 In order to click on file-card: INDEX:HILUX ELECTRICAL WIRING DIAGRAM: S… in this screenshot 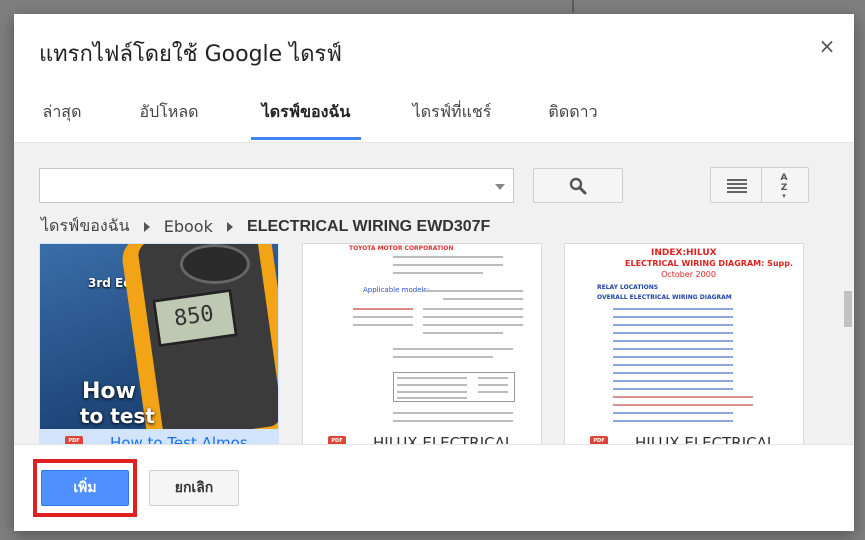, I will do `click(684, 343)`.